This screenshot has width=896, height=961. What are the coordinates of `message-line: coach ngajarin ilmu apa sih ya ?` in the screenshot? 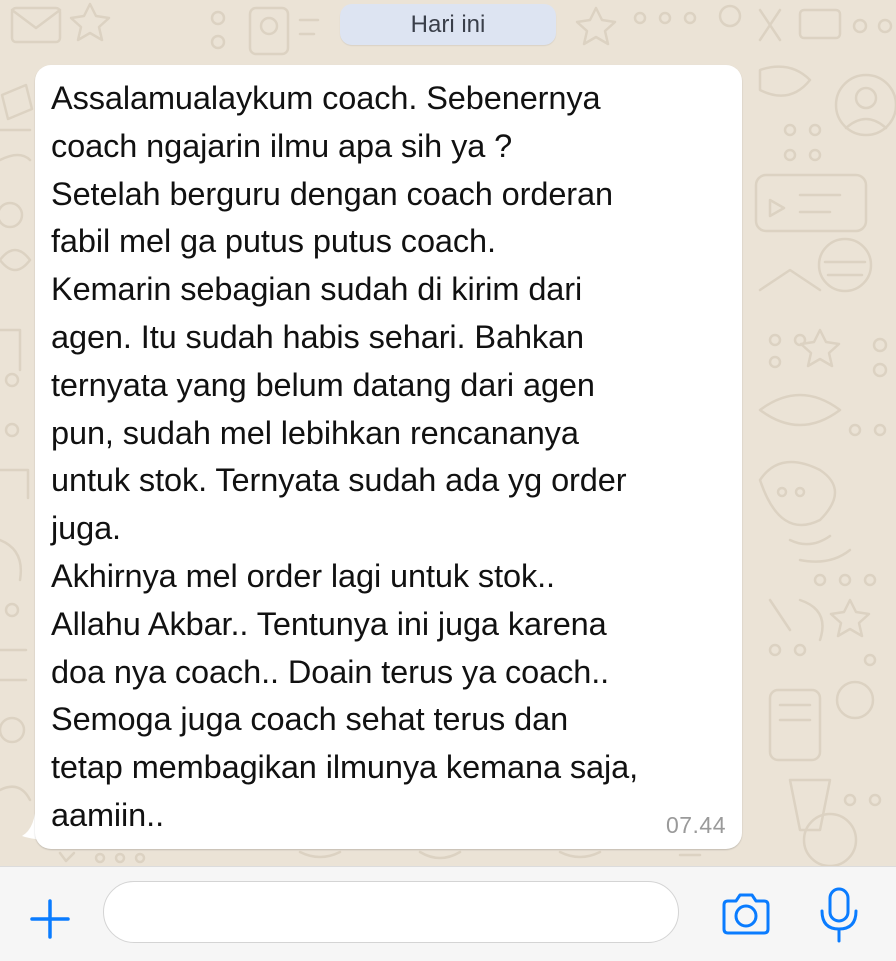 It's located at (282, 145).